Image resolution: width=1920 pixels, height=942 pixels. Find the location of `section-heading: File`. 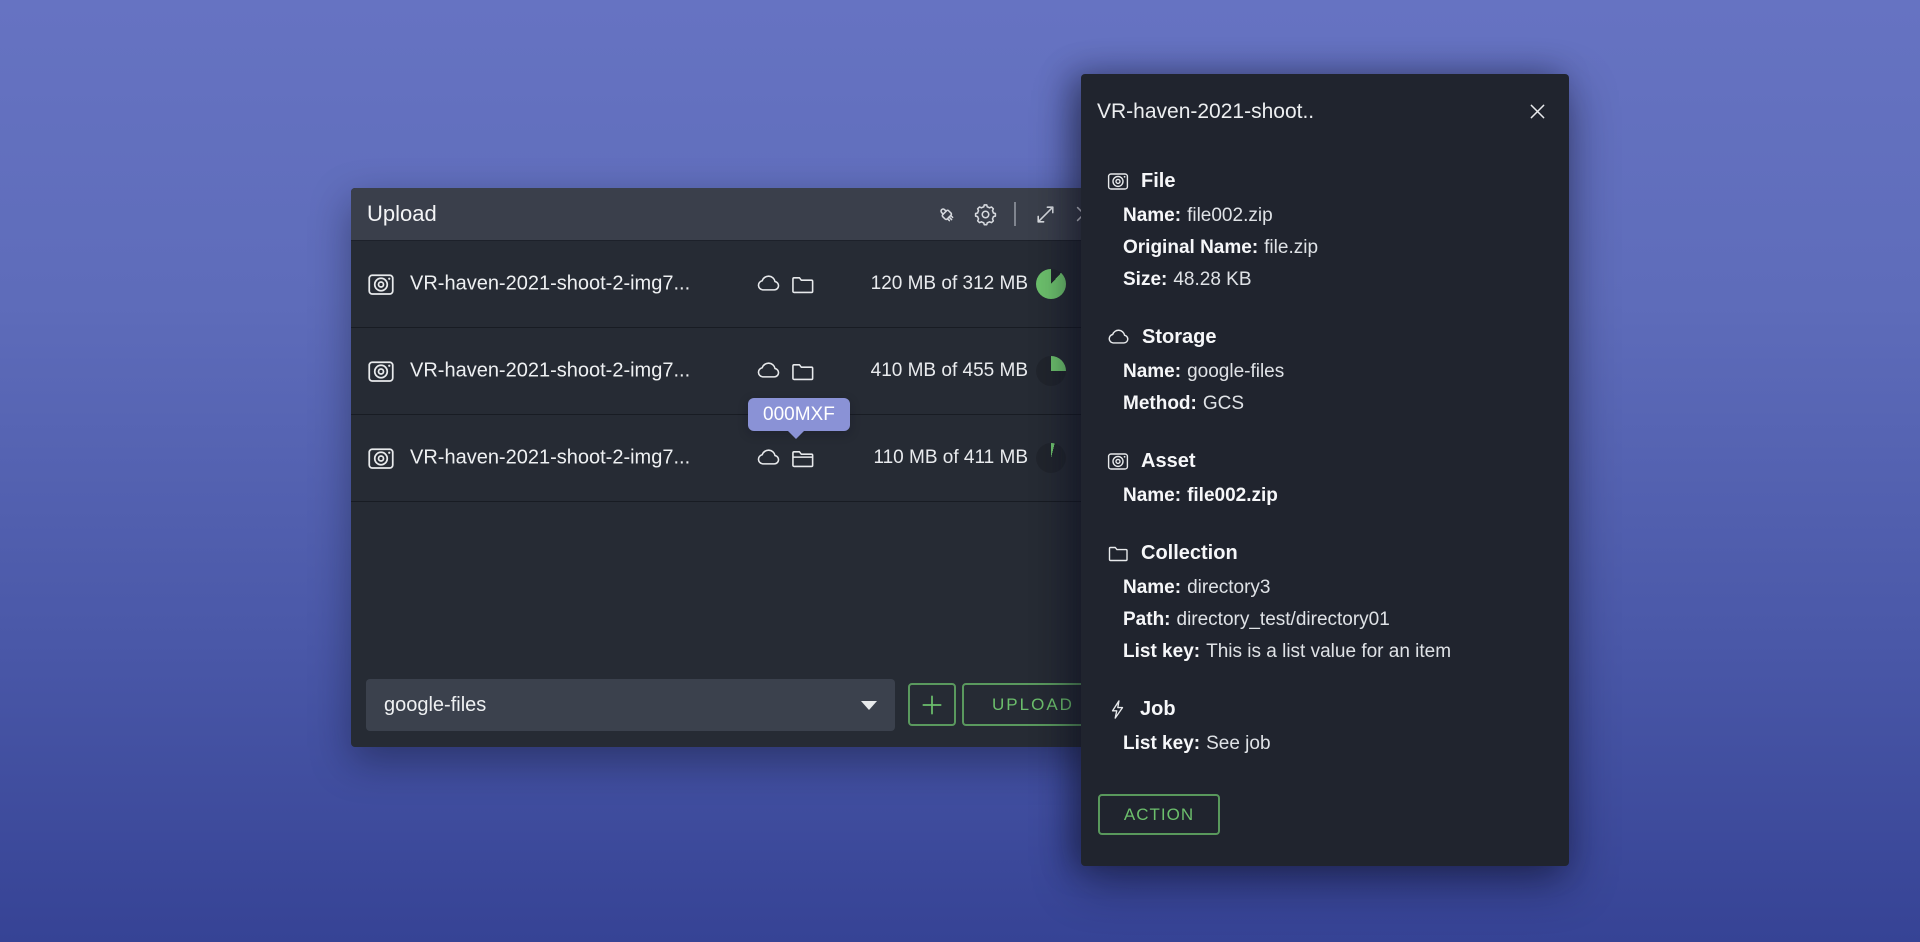

section-heading: File is located at coordinates (1158, 180).